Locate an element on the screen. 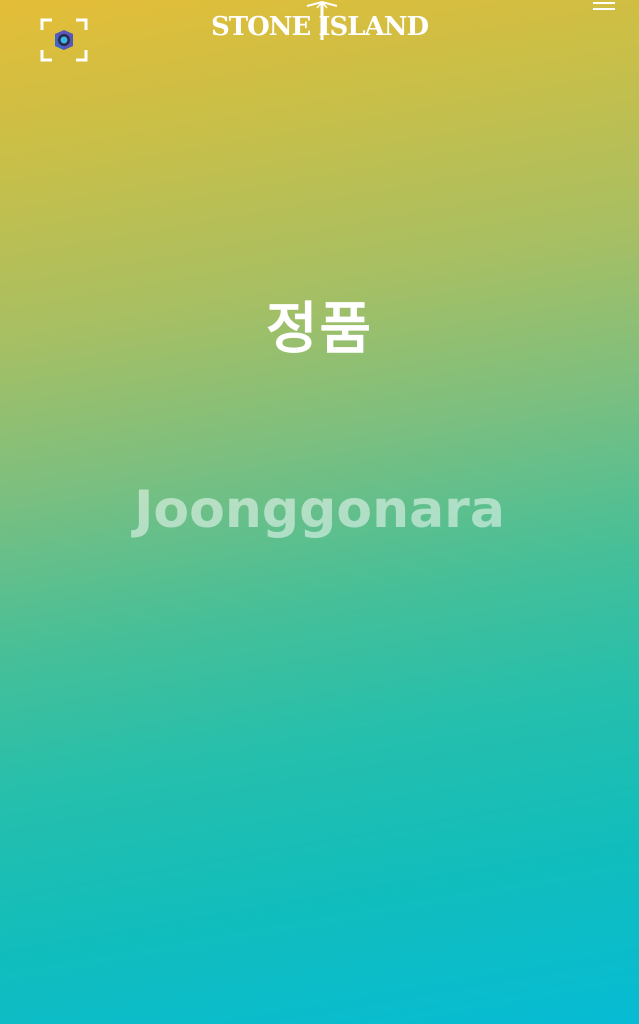  watermark-text: Joonggonara is located at coordinates (319, 510).